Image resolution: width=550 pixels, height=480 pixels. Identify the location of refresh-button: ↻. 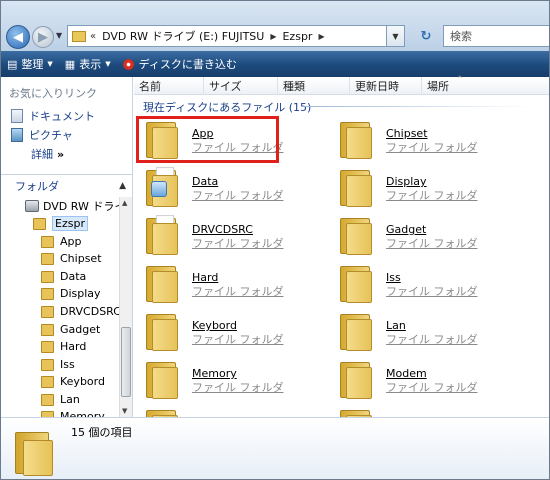
(426, 36).